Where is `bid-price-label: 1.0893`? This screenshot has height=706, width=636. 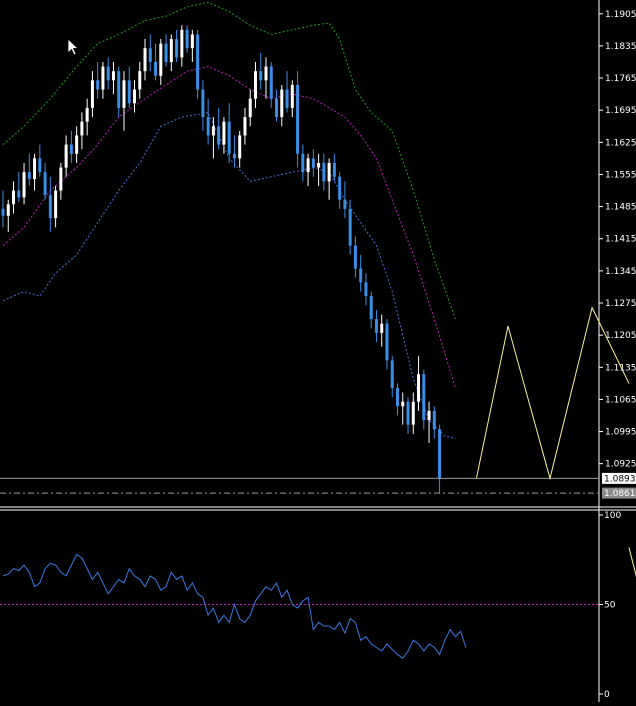
bid-price-label: 1.0893 is located at coordinates (619, 478).